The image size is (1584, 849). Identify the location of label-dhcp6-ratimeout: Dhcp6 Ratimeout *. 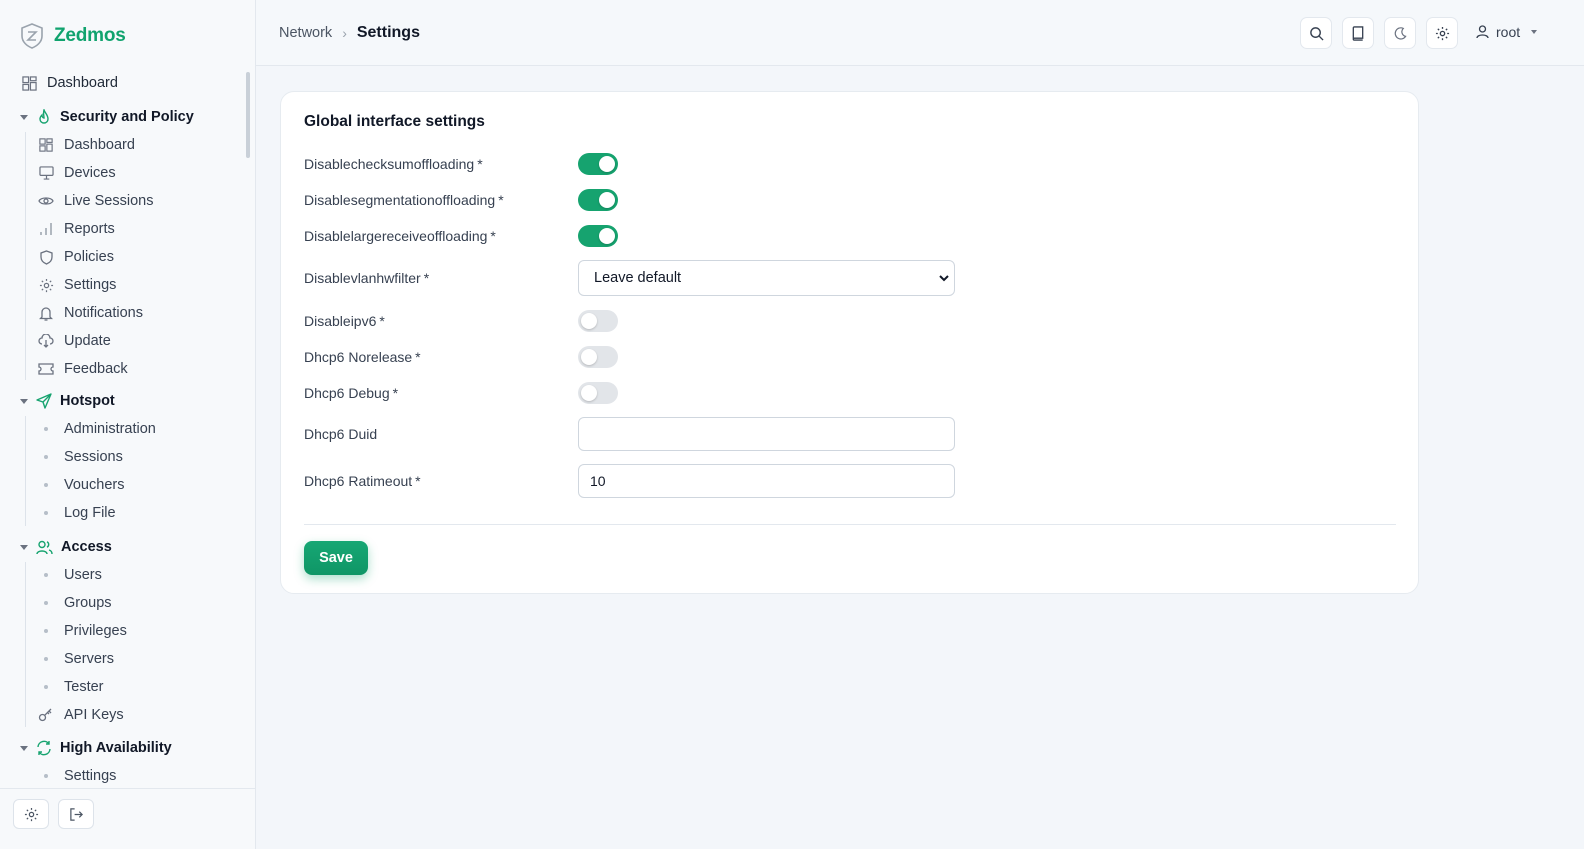
(362, 481).